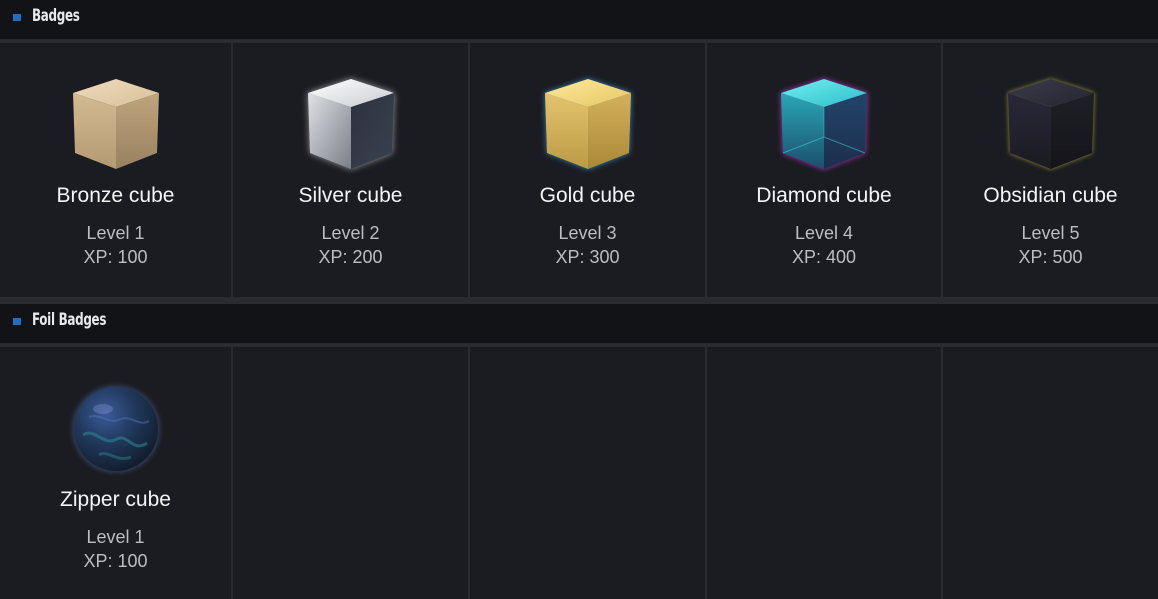 Image resolution: width=1158 pixels, height=599 pixels. I want to click on badge-card: Silver cube Level 2 XP: 200, so click(350, 170).